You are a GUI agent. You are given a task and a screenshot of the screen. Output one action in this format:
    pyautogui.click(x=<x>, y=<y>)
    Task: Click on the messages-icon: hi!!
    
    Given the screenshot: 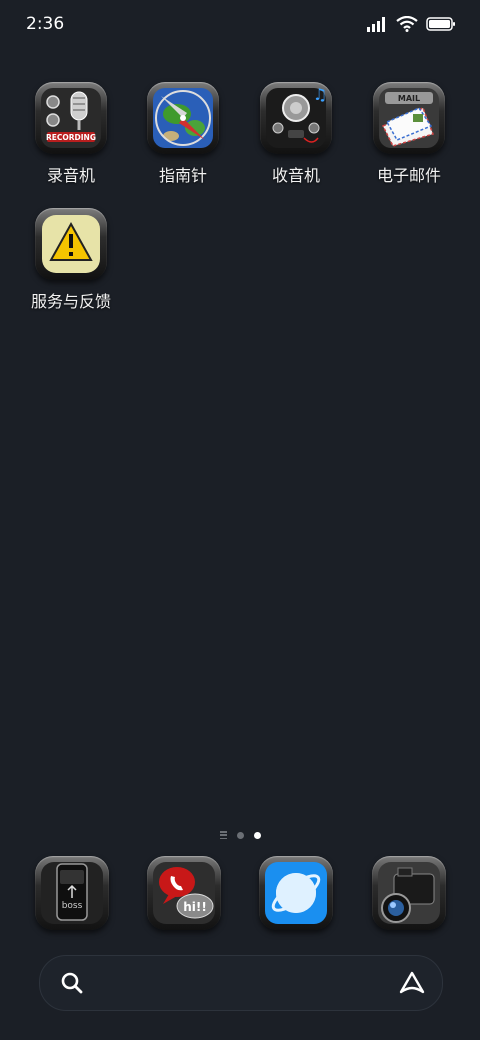 What is the action you would take?
    pyautogui.click(x=184, y=893)
    